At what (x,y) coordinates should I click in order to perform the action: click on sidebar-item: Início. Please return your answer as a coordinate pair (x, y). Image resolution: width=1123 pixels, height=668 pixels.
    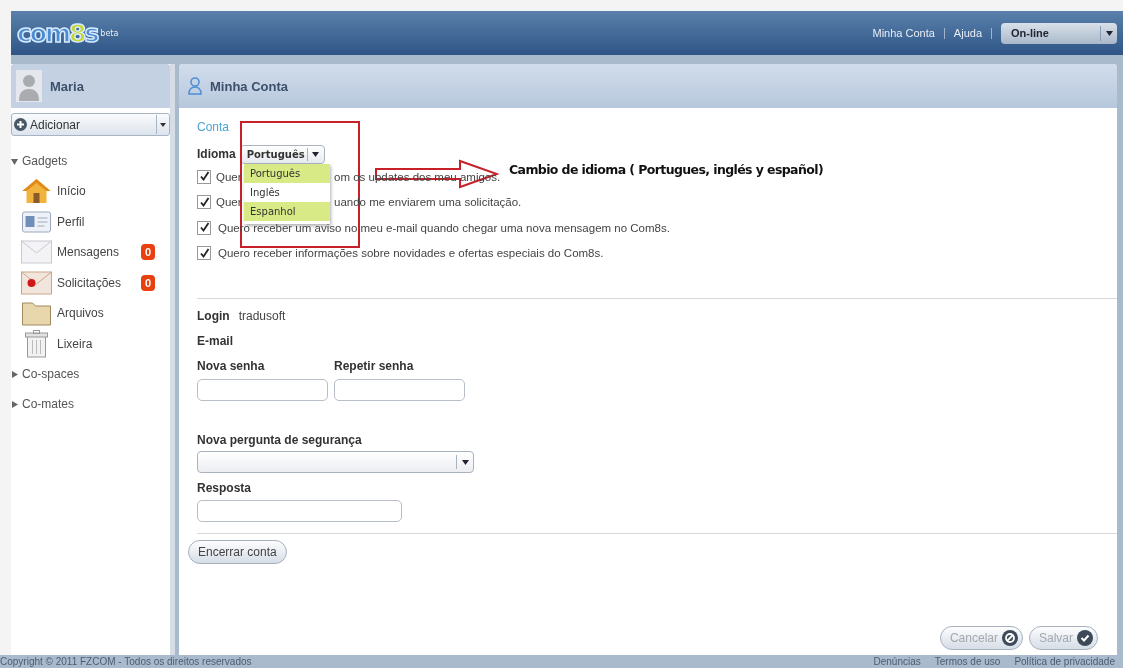
    Looking at the image, I should click on (90, 191).